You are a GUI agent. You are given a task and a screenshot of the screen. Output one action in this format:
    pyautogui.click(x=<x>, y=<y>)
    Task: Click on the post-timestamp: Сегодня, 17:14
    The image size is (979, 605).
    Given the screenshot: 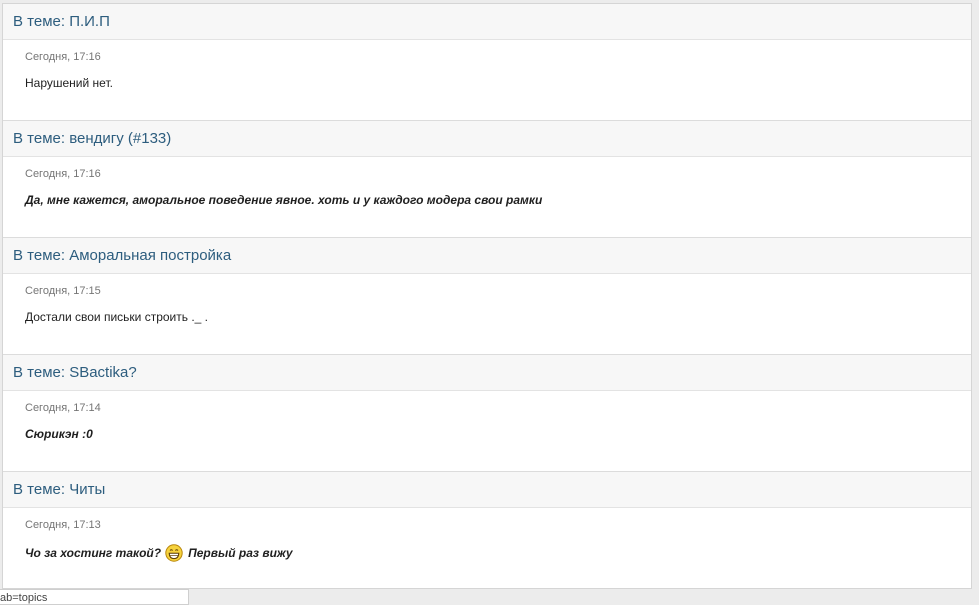 What is the action you would take?
    pyautogui.click(x=63, y=408)
    